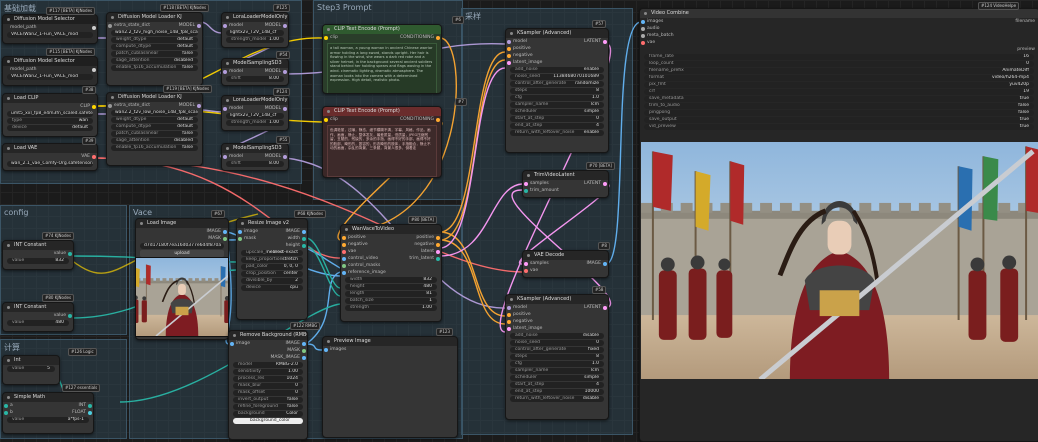  I want to click on ks2-control-after-generate-widget: control_after_generate fixed, so click(557, 350).